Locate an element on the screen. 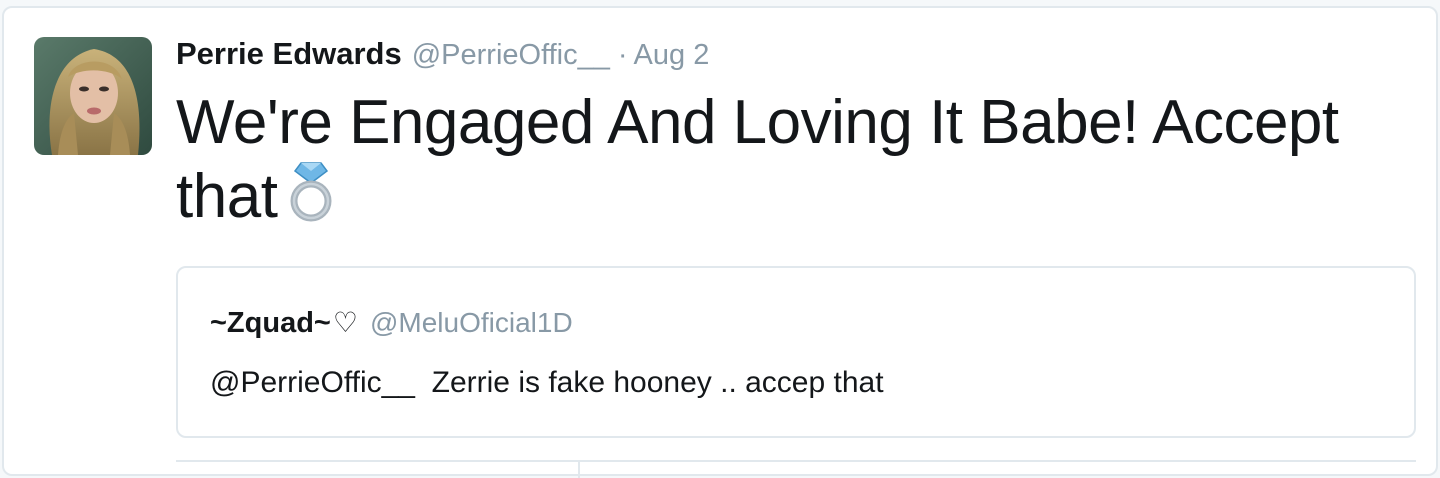 This screenshot has height=478, width=1440. avatar is located at coordinates (93, 96).